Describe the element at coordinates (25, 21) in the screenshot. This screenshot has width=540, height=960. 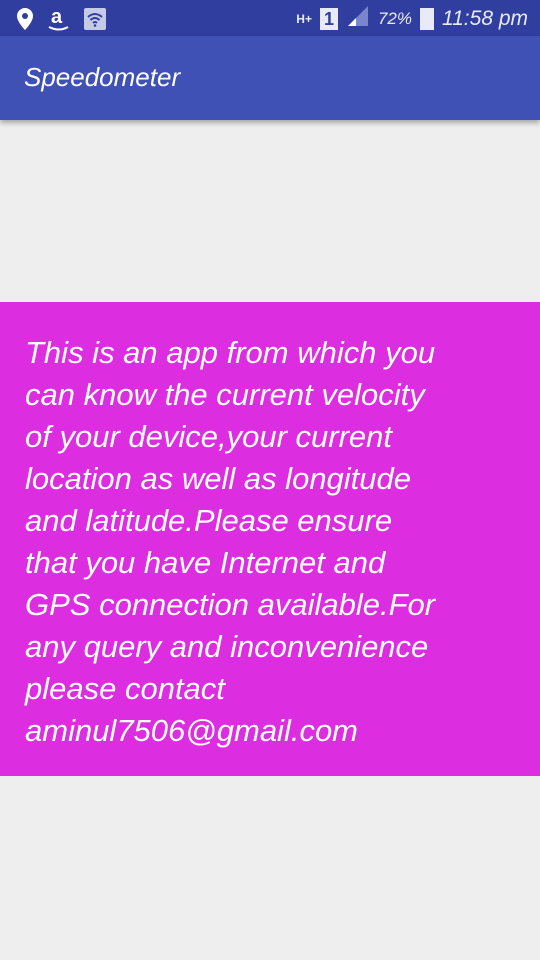
I see `location-pin-icon` at that location.